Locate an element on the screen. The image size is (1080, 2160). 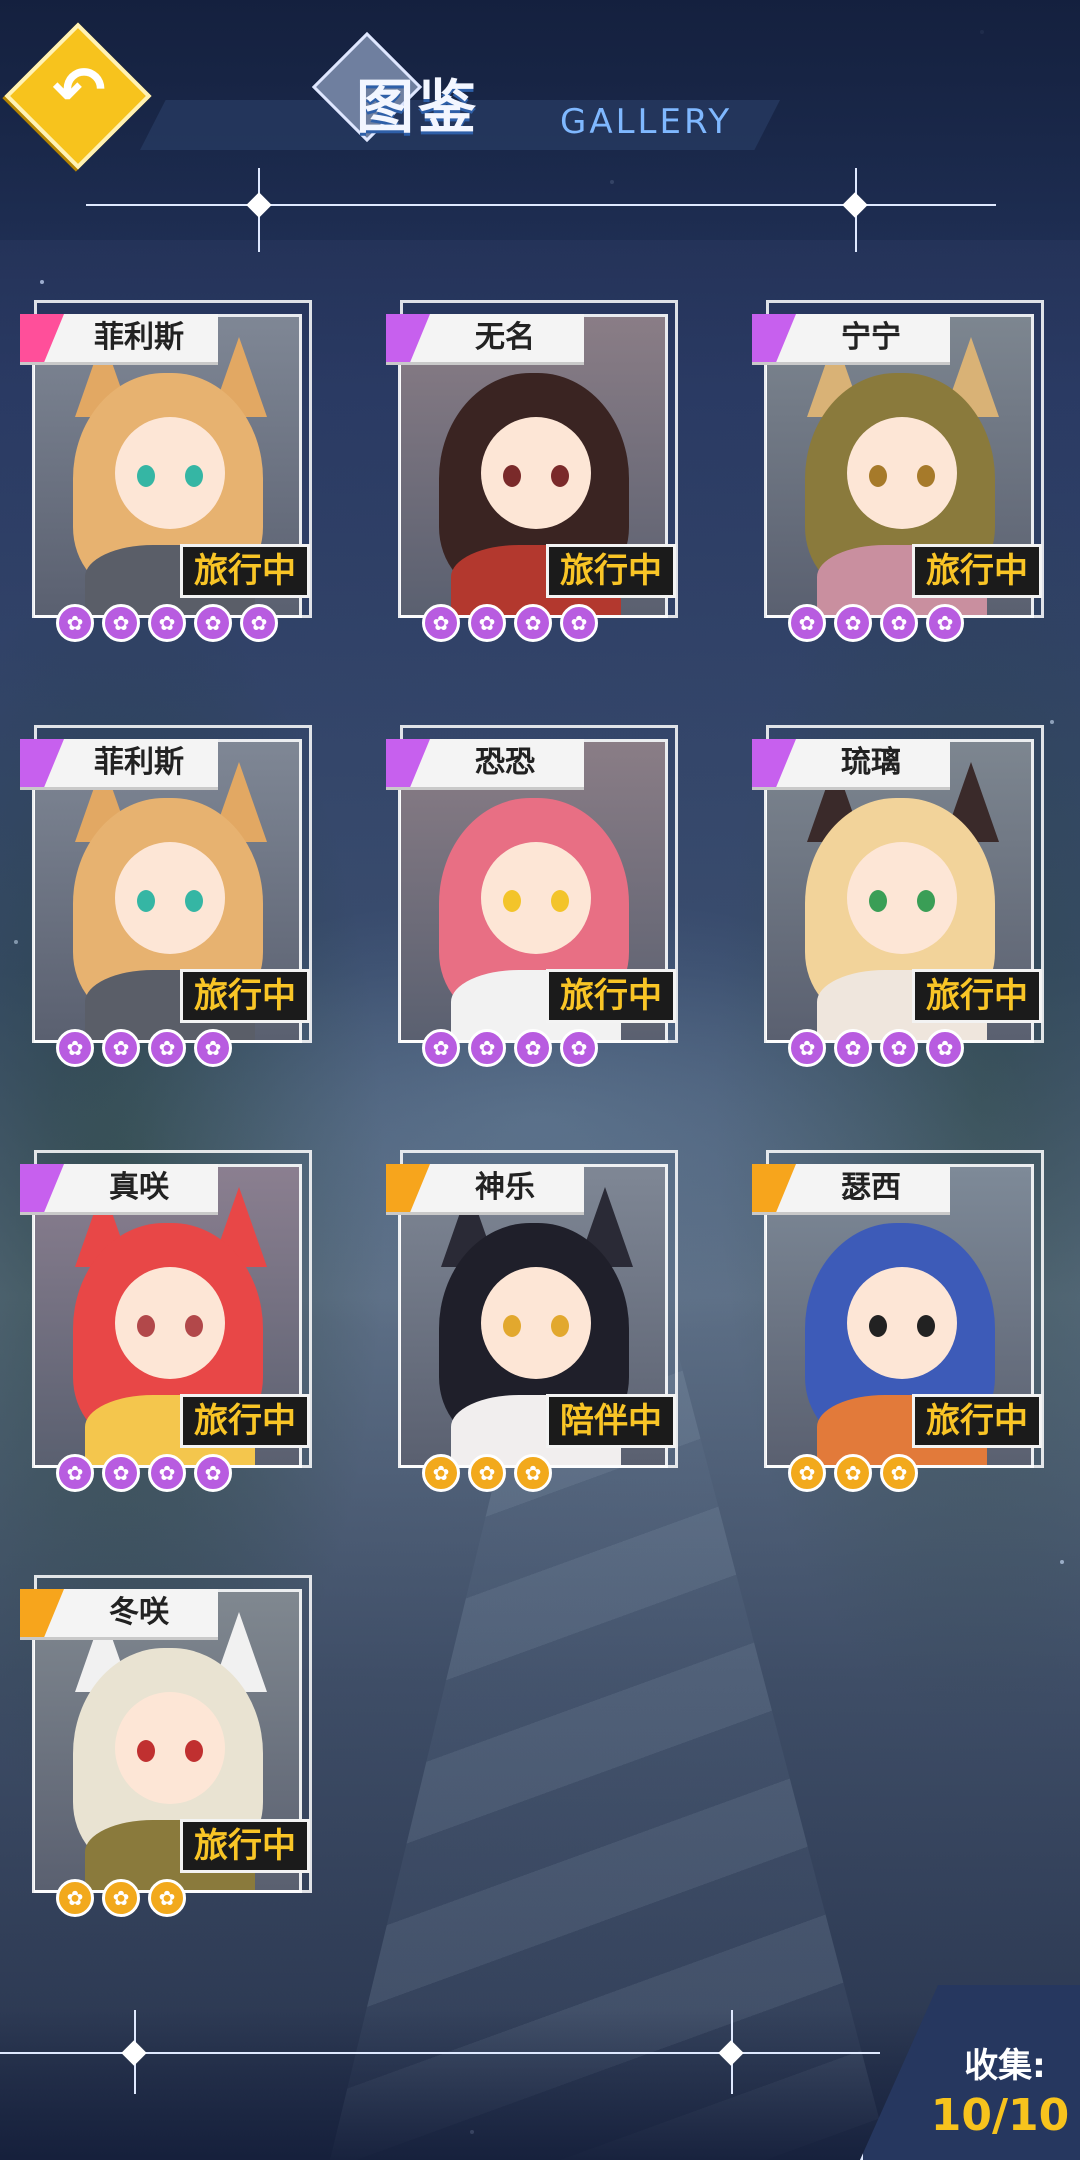
character-card: 瑟西 旅行中 ✿ ✿ ✿ is located at coordinates (898, 1321).